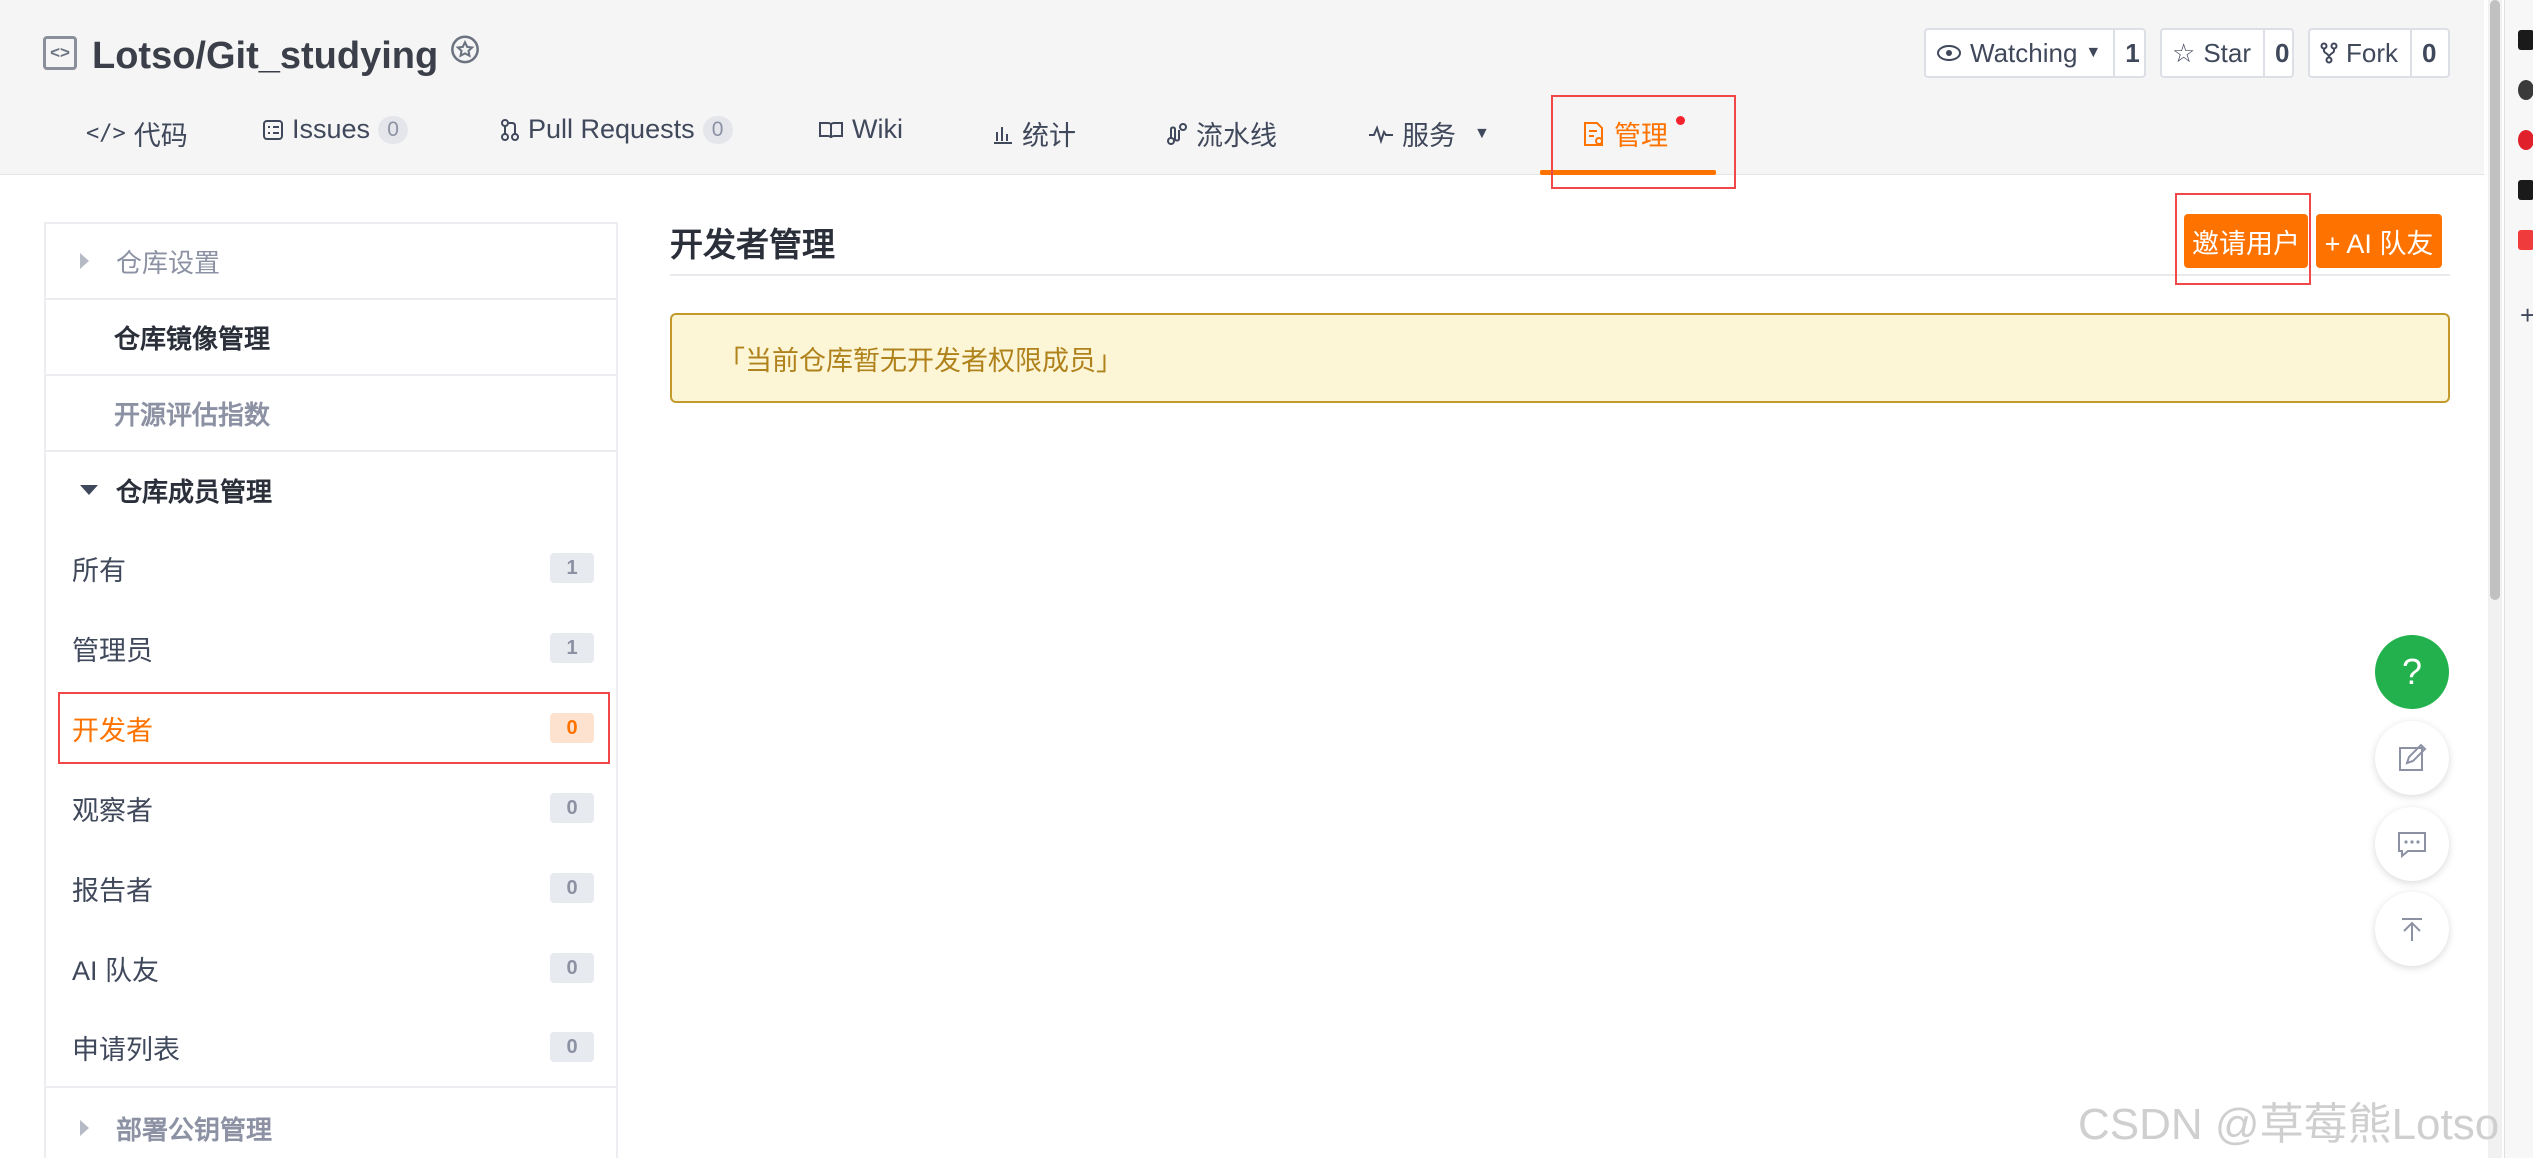  I want to click on feedback-button, so click(2412, 758).